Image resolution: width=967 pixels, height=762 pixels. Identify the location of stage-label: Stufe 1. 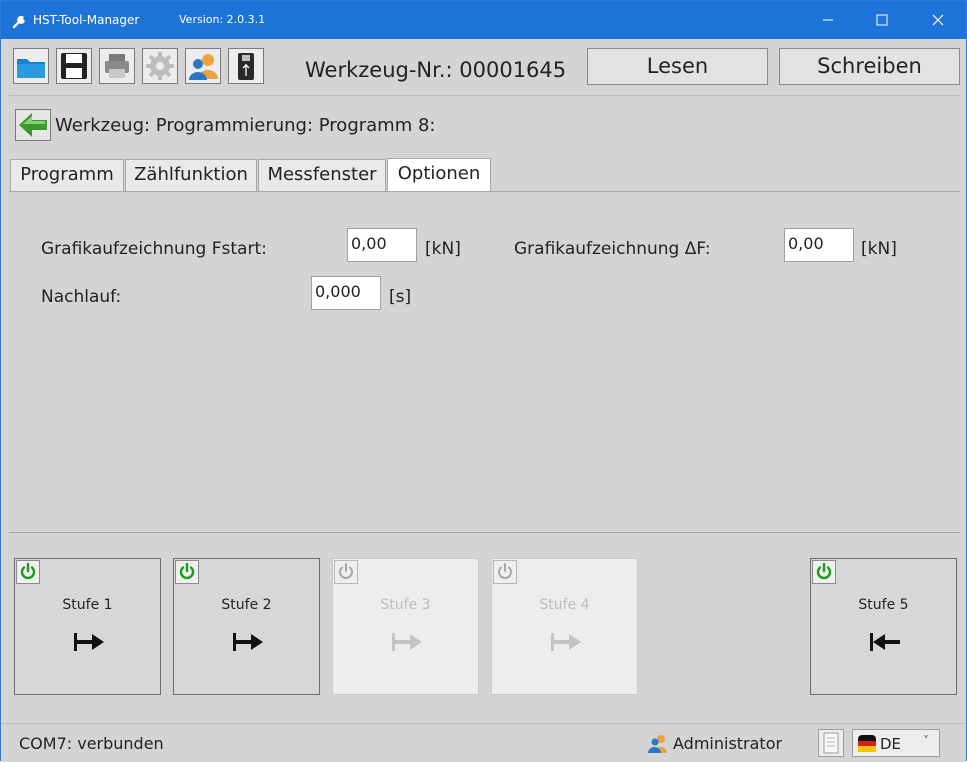
(87, 605).